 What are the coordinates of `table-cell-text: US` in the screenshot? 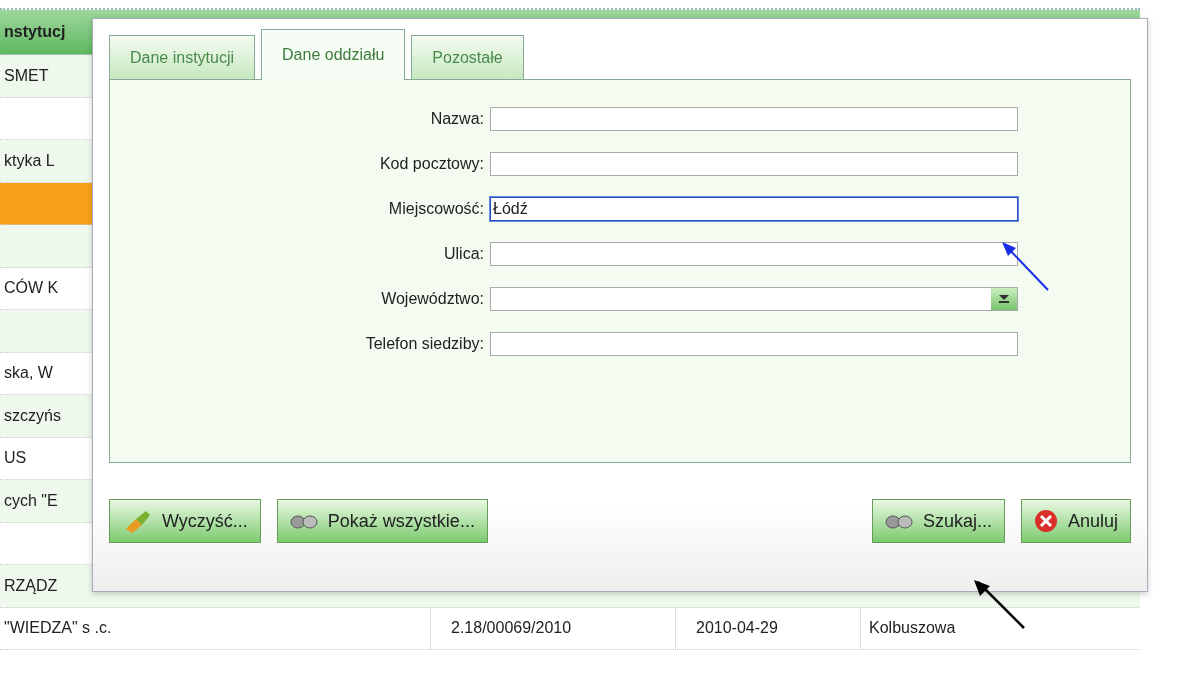 It's located at (15, 458).